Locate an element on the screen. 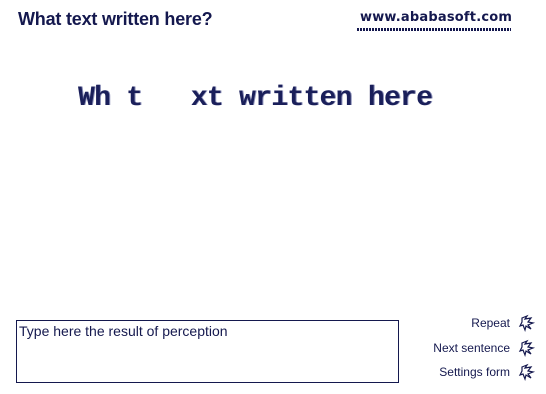  repeat-label: Repeat is located at coordinates (490, 323).